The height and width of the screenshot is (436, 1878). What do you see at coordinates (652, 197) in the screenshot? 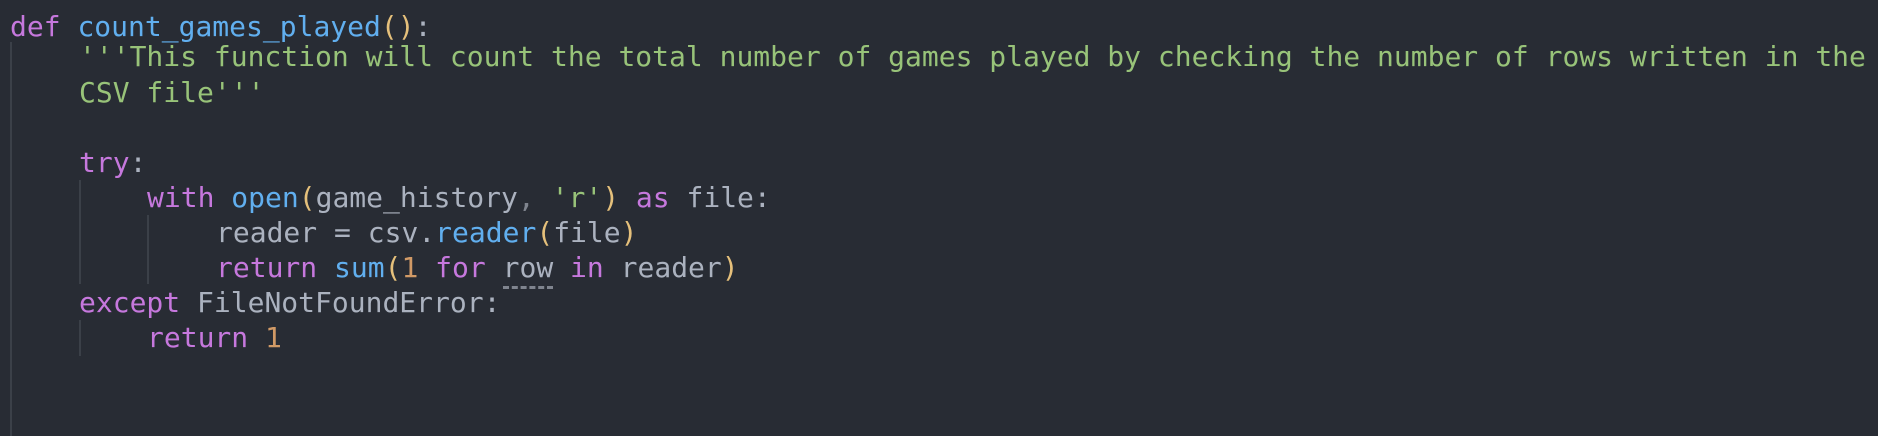
I see `keyword-as: as` at bounding box center [652, 197].